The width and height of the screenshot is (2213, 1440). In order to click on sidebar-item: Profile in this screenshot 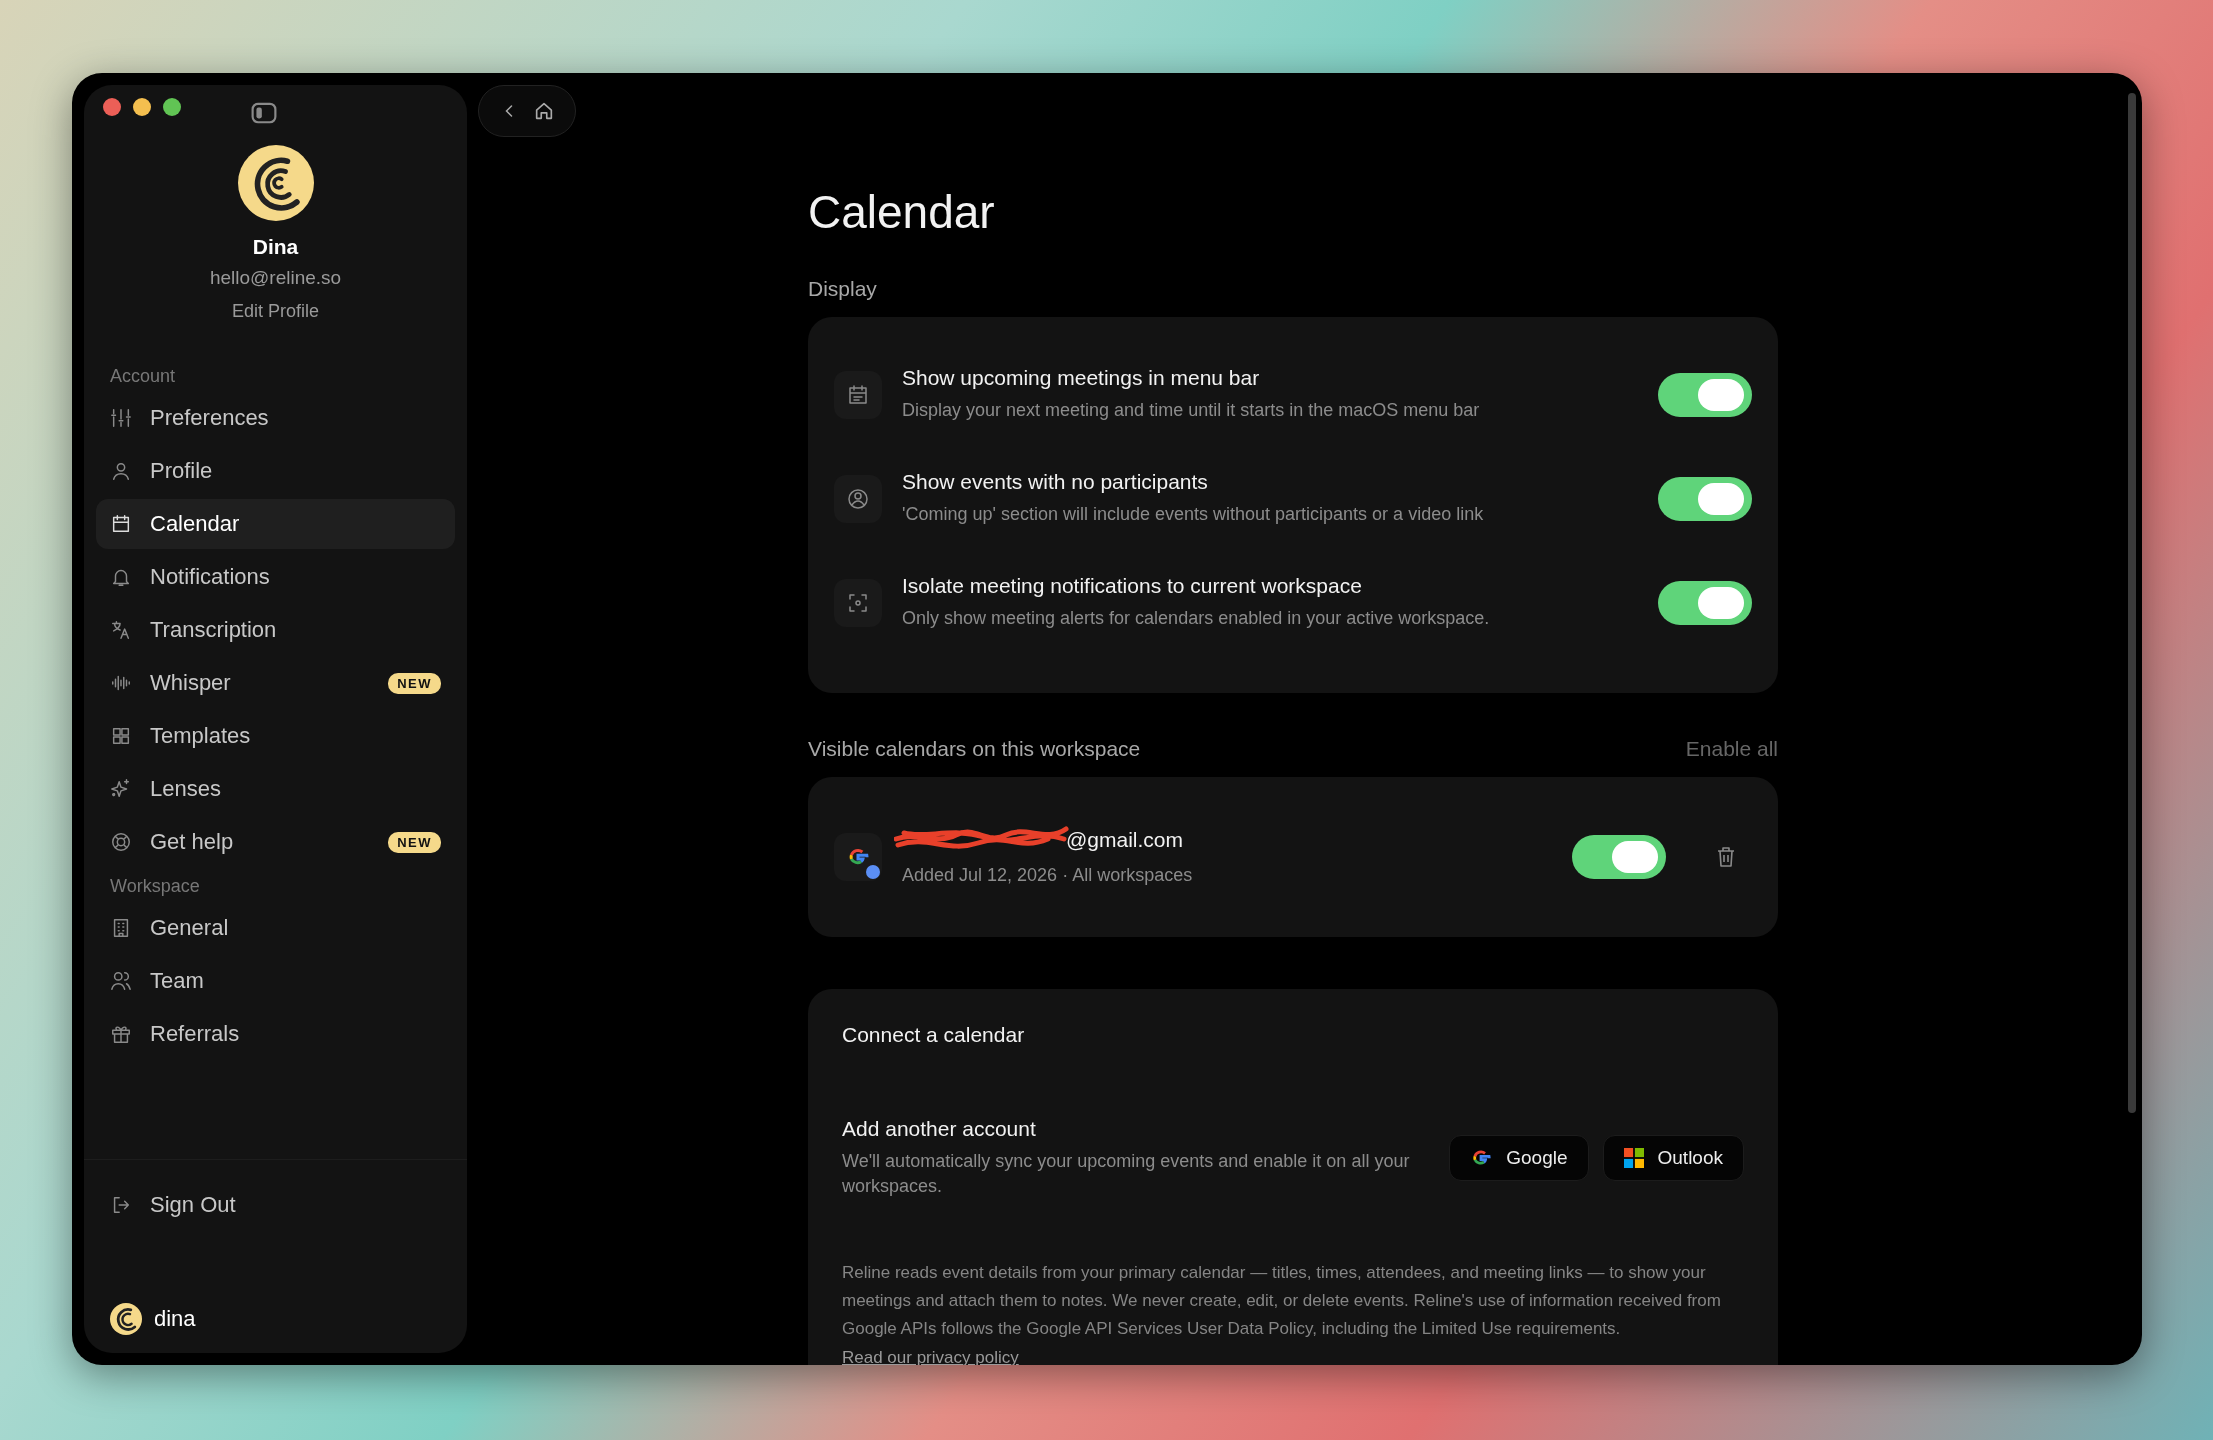, I will do `click(275, 471)`.